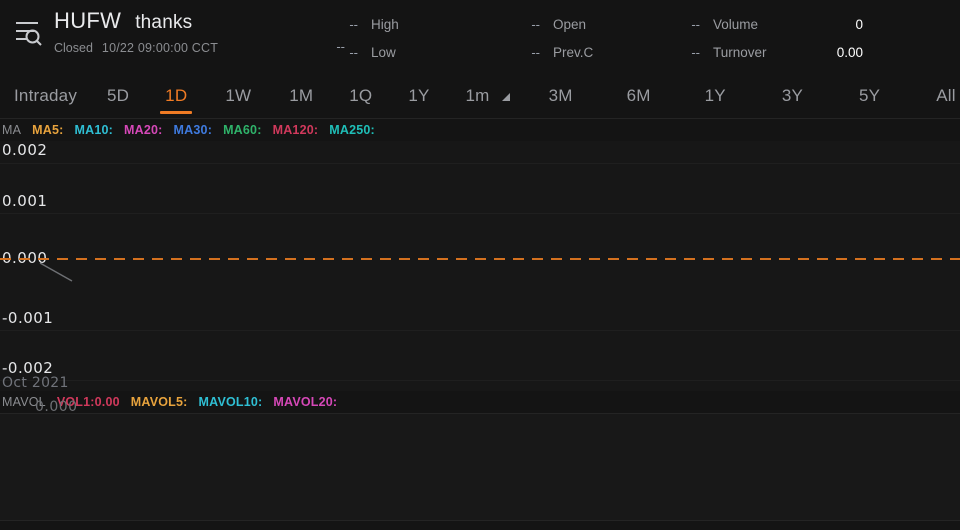 The height and width of the screenshot is (530, 960). Describe the element at coordinates (305, 402) in the screenshot. I see `mavol-legend-mavol20: MAVOL20:` at that location.